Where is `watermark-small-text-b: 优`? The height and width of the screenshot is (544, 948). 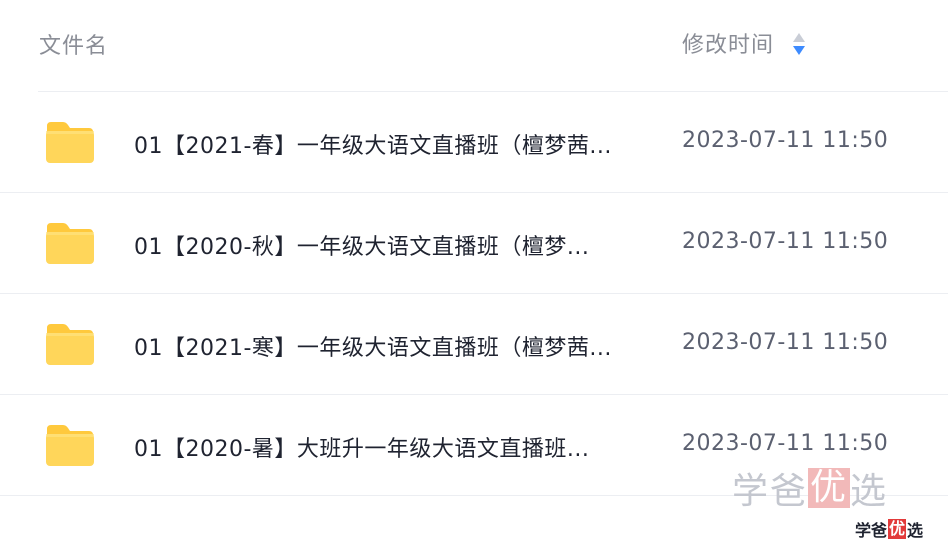
watermark-small-text-b: 优 is located at coordinates (897, 529).